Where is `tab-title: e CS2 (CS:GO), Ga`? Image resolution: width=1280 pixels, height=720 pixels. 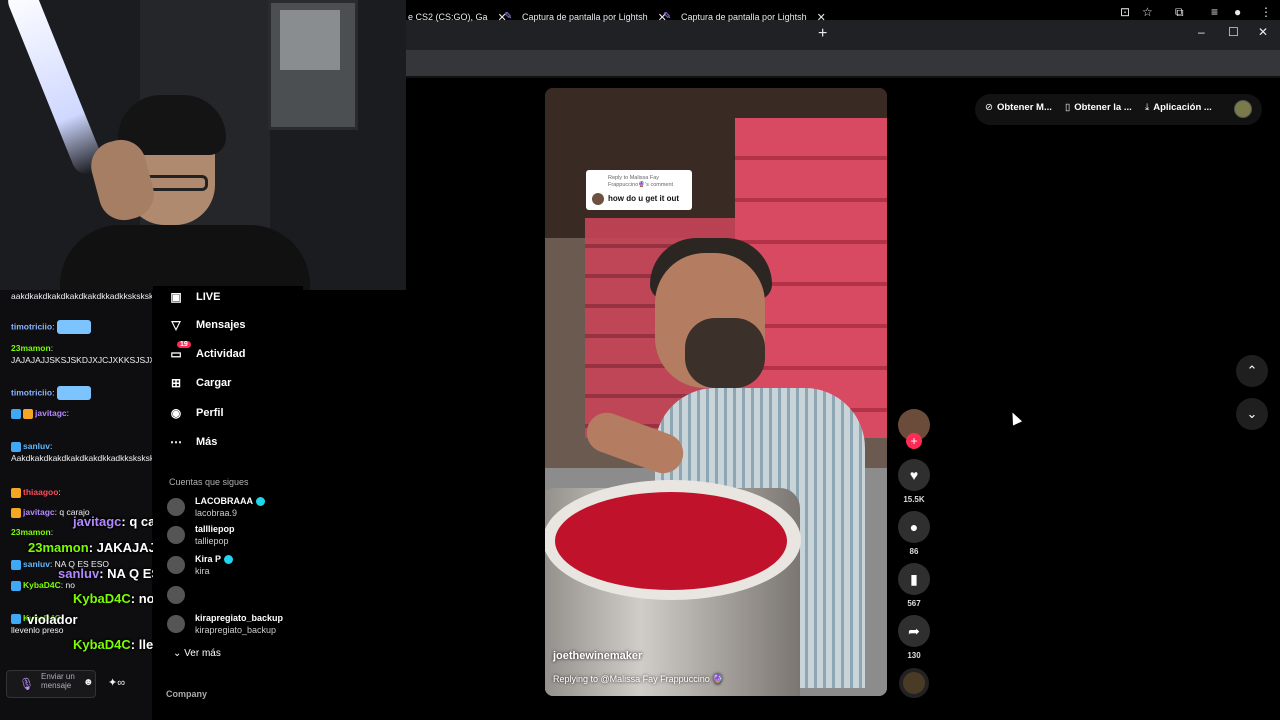
tab-title: e CS2 (CS:GO), Ga is located at coordinates (448, 17).